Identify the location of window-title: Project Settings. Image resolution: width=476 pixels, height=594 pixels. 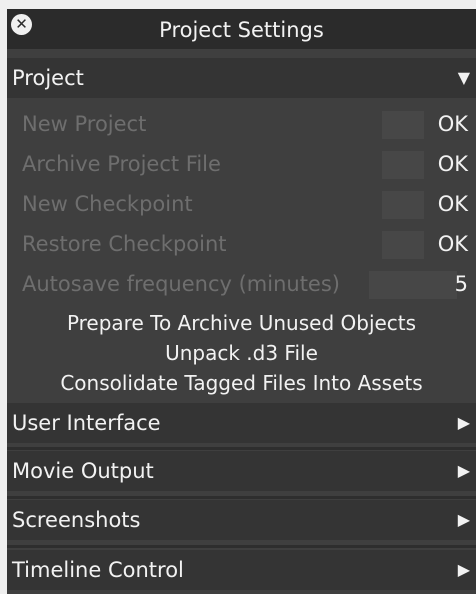
(241, 30).